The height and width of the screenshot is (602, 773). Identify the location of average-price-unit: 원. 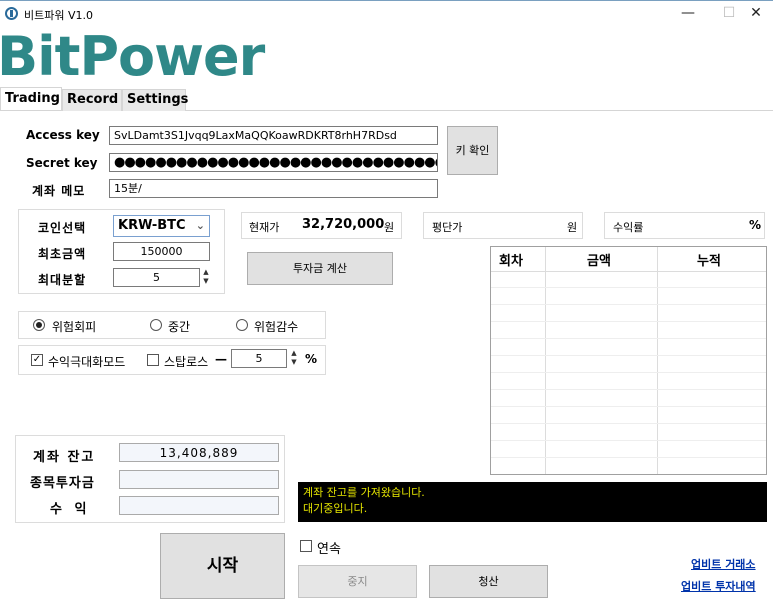
(572, 227).